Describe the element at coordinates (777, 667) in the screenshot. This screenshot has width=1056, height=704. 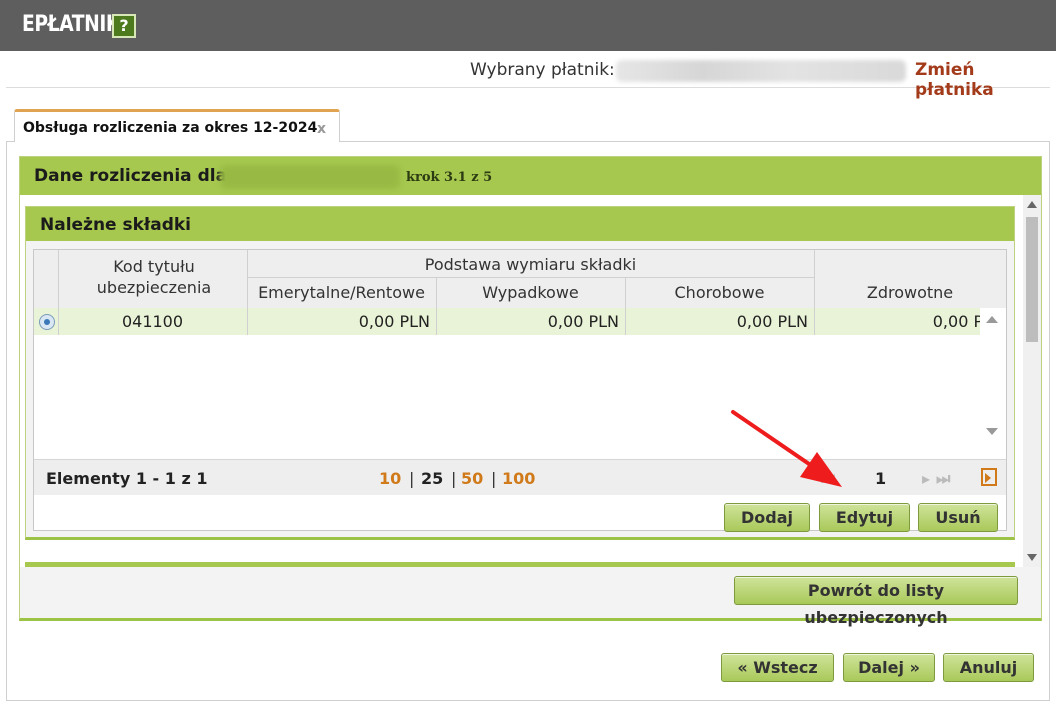
I see `wizard-back-button: « Wstecz` at that location.